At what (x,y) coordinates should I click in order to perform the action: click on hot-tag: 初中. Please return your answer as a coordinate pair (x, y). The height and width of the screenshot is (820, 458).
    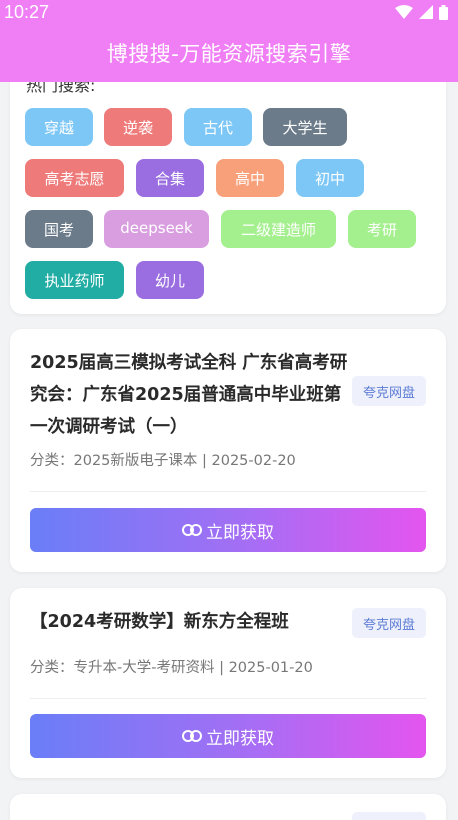
    Looking at the image, I should click on (330, 178).